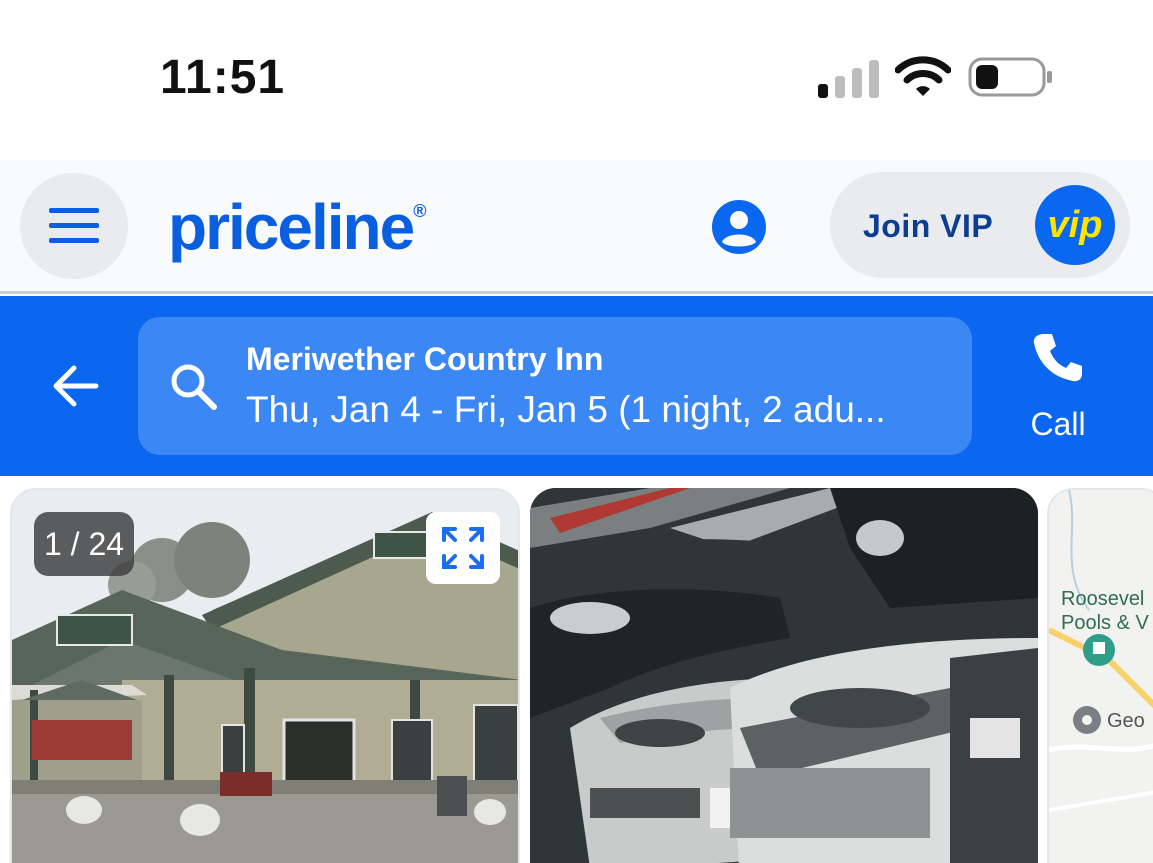 This screenshot has width=1153, height=863. Describe the element at coordinates (194, 387) in the screenshot. I see `search-icon` at that location.